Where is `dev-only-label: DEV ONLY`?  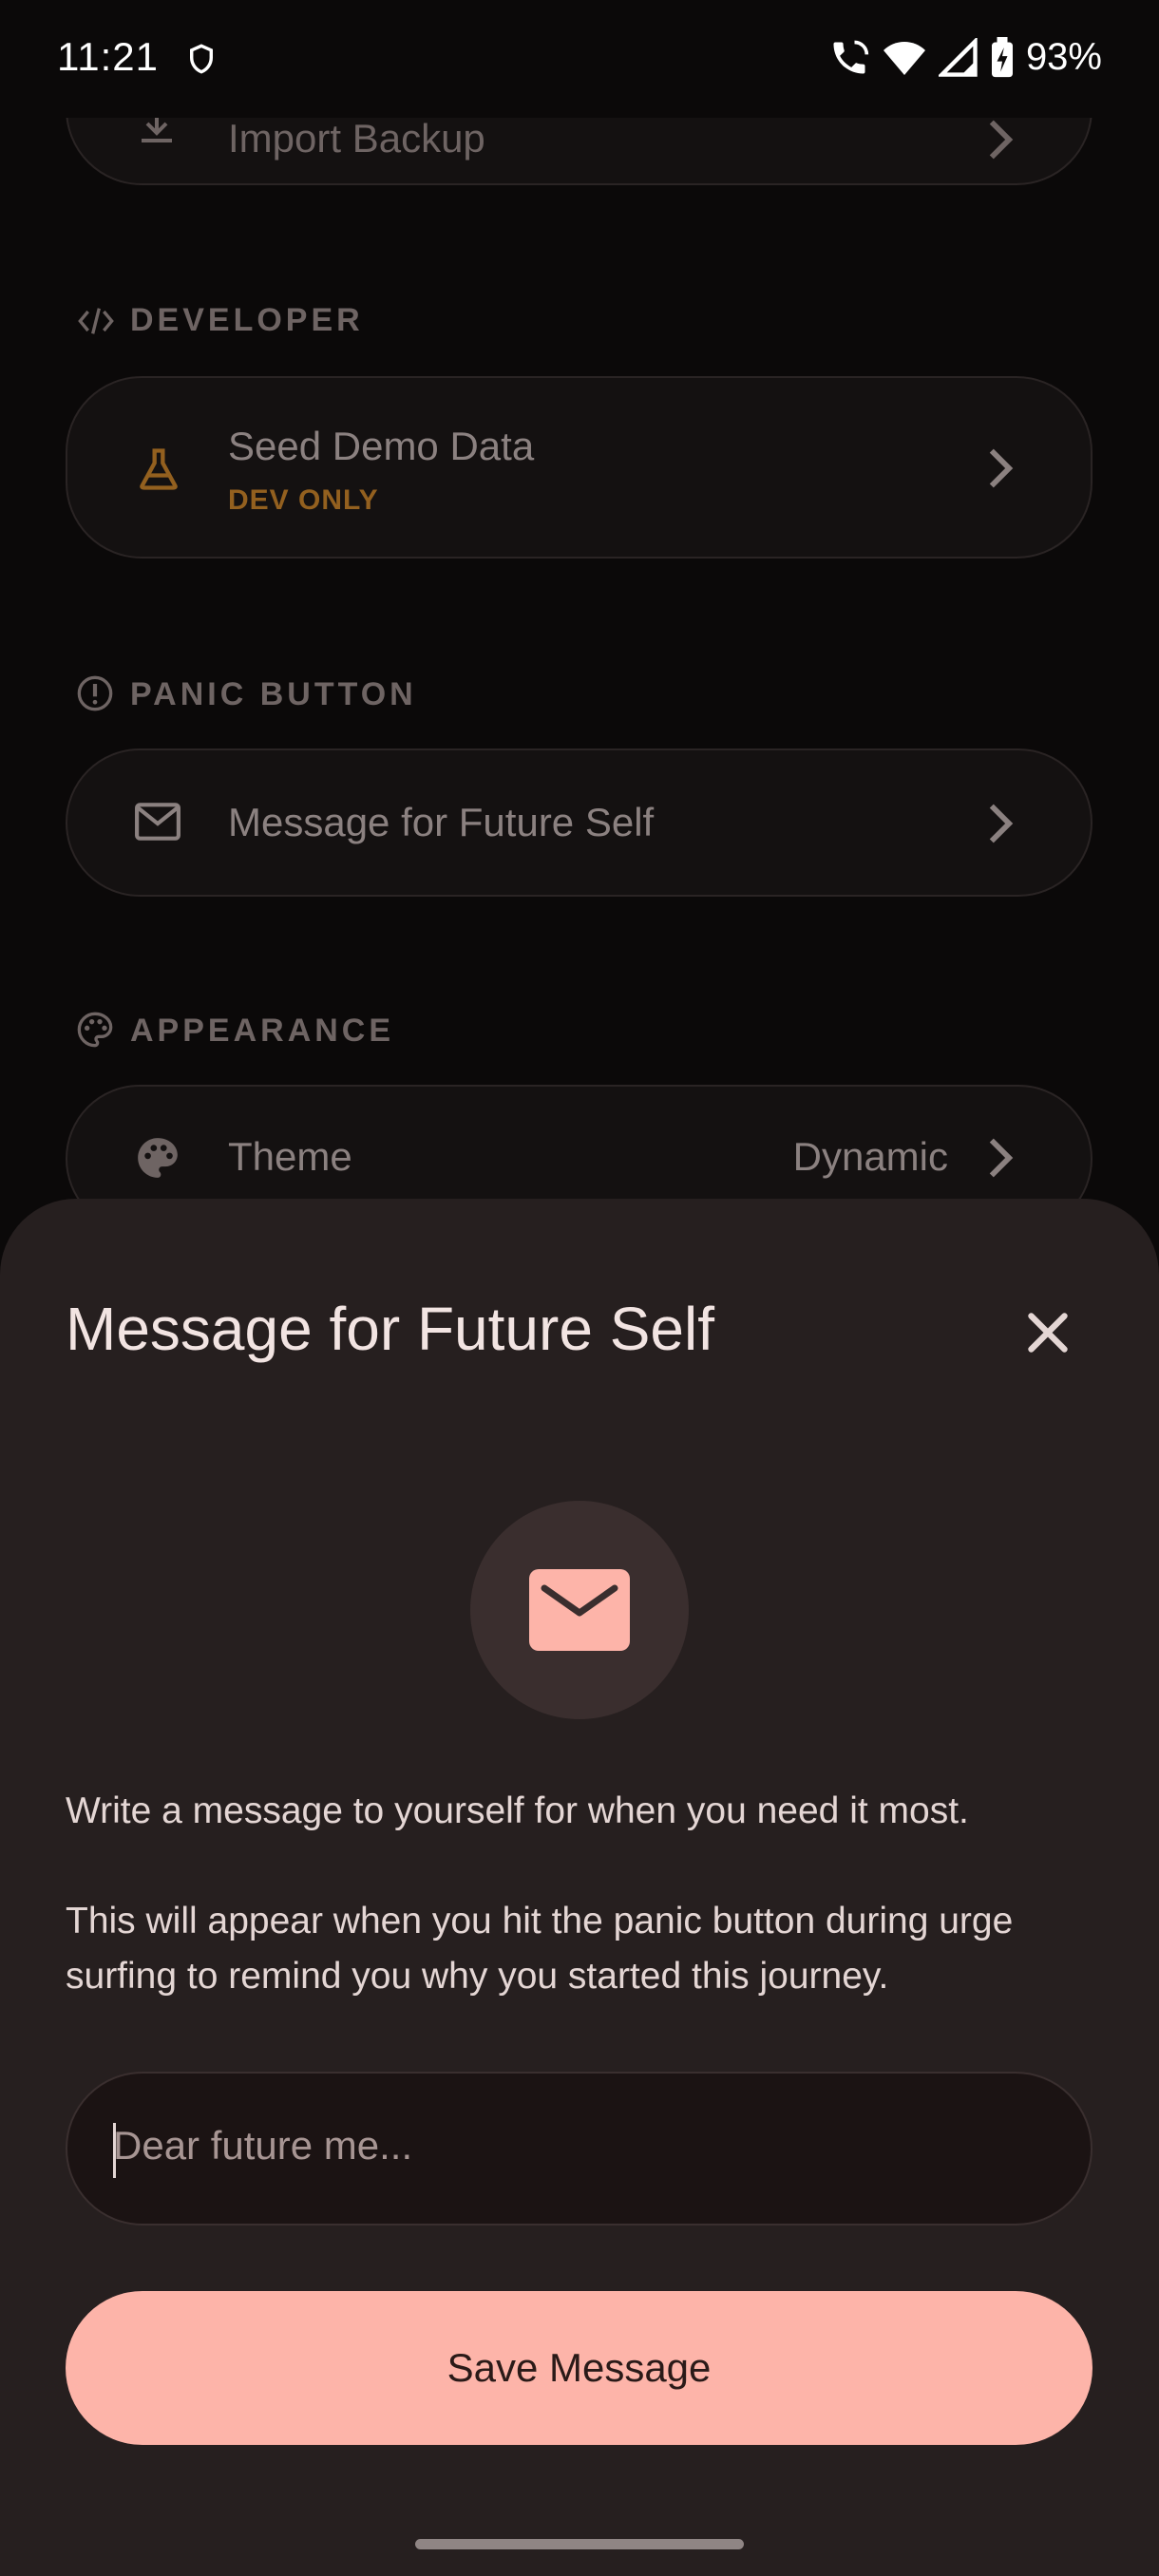 dev-only-label: DEV ONLY is located at coordinates (303, 500).